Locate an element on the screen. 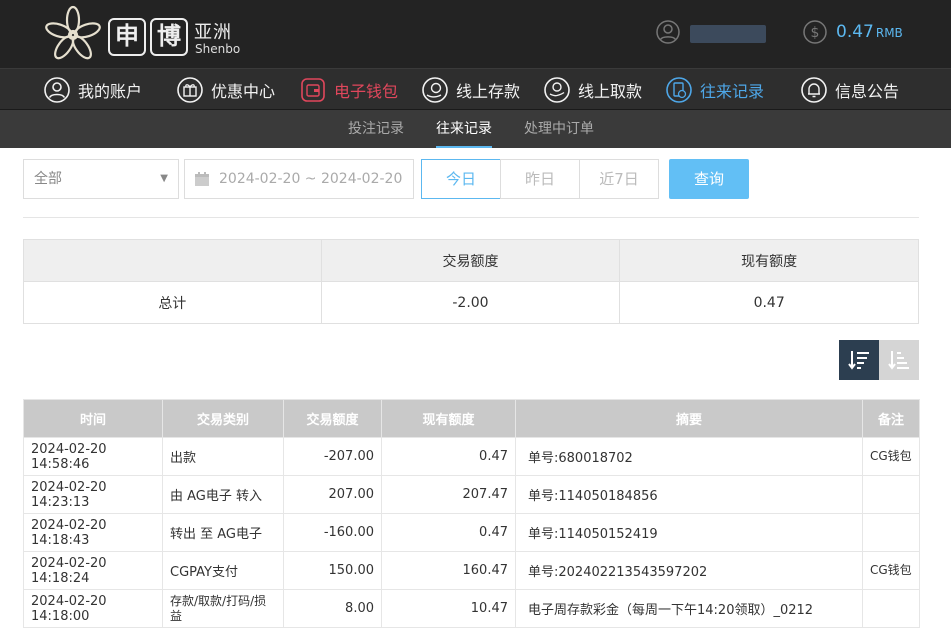 The image size is (951, 642). column-header-time: 时间 is located at coordinates (93, 418).